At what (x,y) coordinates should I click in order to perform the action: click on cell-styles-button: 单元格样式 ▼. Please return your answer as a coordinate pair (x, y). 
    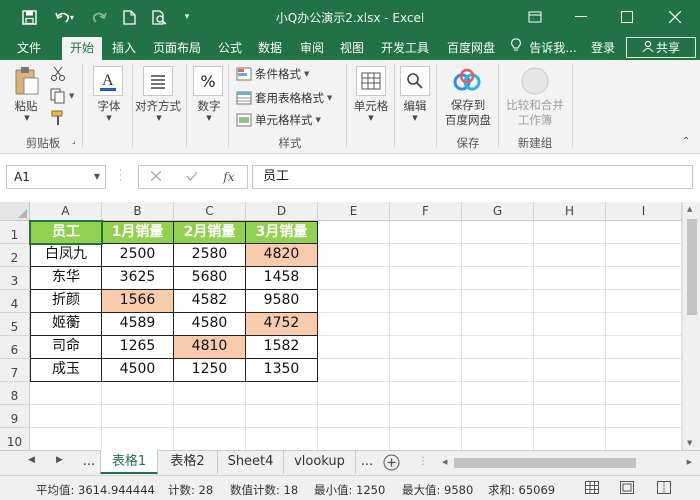
    Looking at the image, I should click on (278, 120).